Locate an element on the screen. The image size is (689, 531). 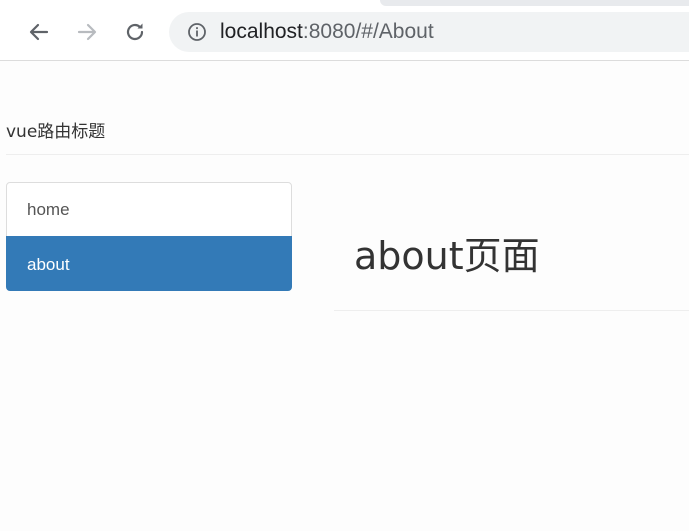
nav-item-about: about is located at coordinates (149, 263).